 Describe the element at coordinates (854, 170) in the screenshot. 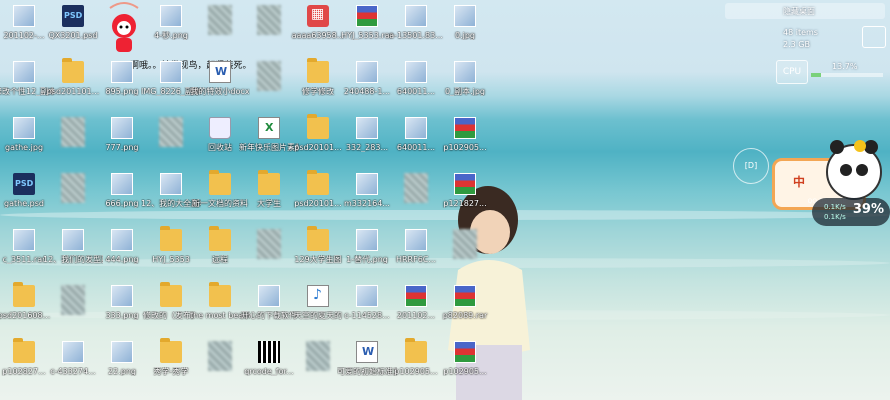

I see `pet-face-icon` at that location.